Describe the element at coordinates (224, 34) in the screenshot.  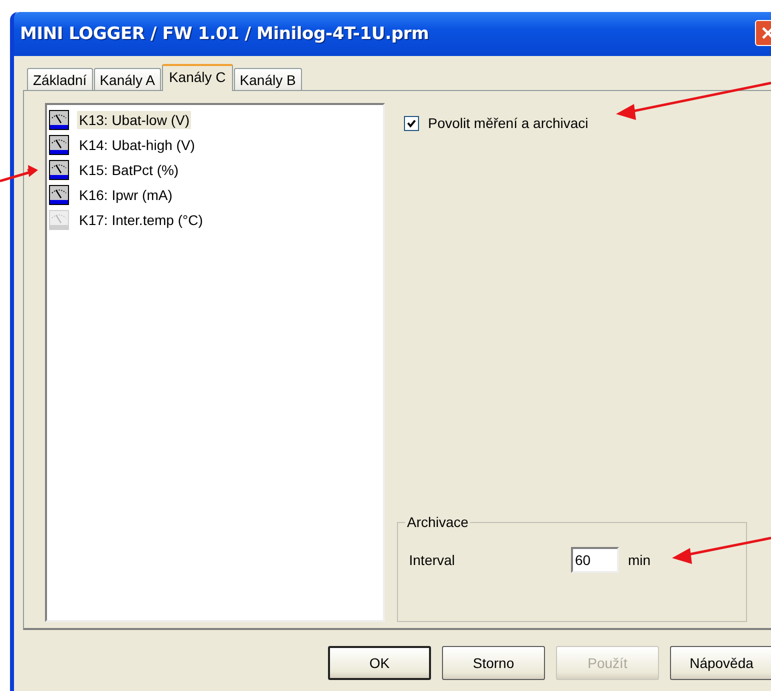
I see `window-title: MINI LOGGER / FW 1.01 / Minilog-4T-1U.prm` at that location.